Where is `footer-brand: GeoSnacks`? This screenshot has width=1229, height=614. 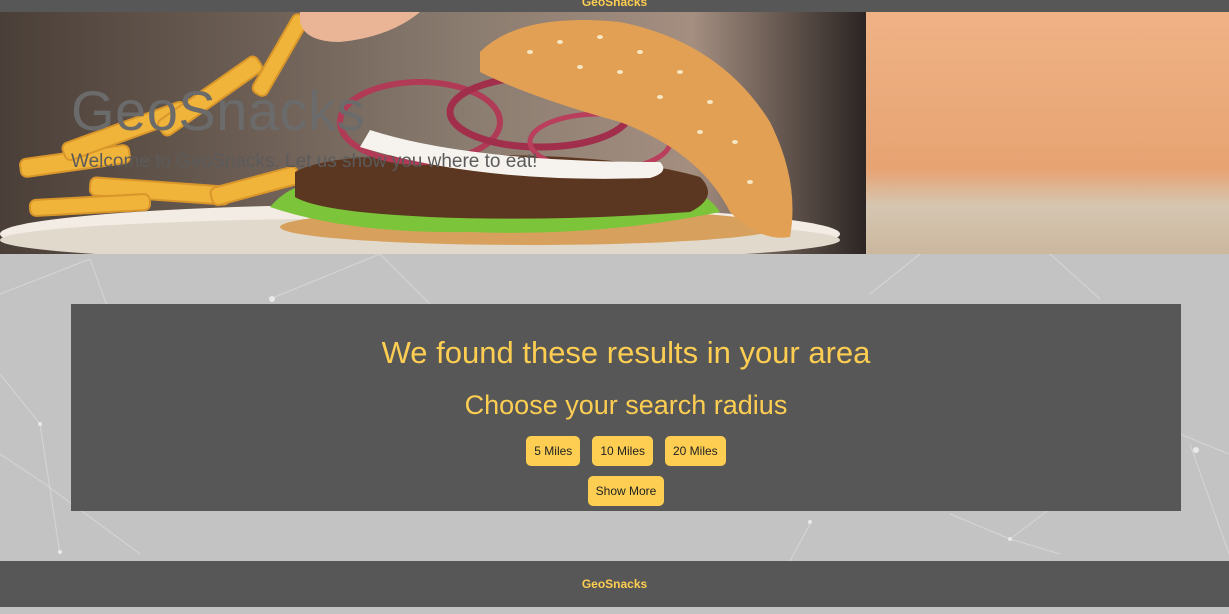
footer-brand: GeoSnacks is located at coordinates (614, 584).